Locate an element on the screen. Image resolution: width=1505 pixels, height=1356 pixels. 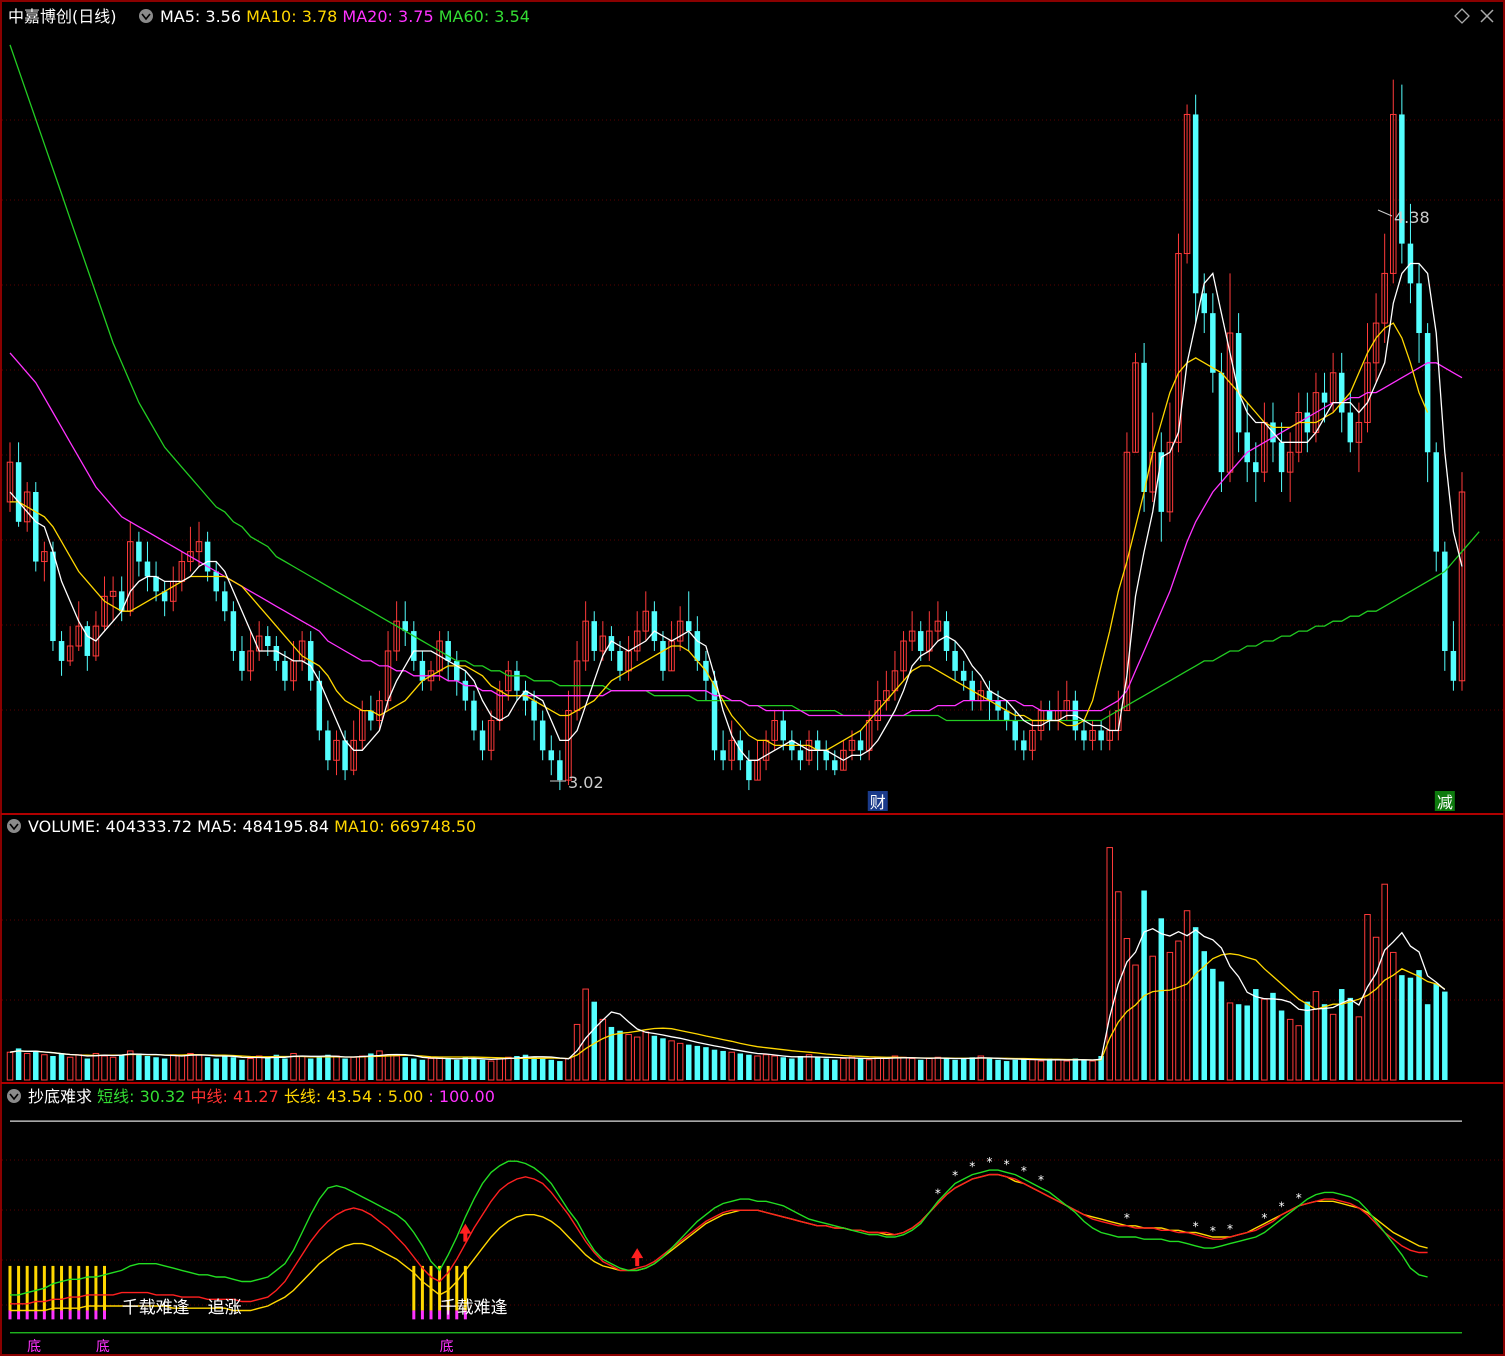
indicator-menu-icon is located at coordinates (14, 1096).